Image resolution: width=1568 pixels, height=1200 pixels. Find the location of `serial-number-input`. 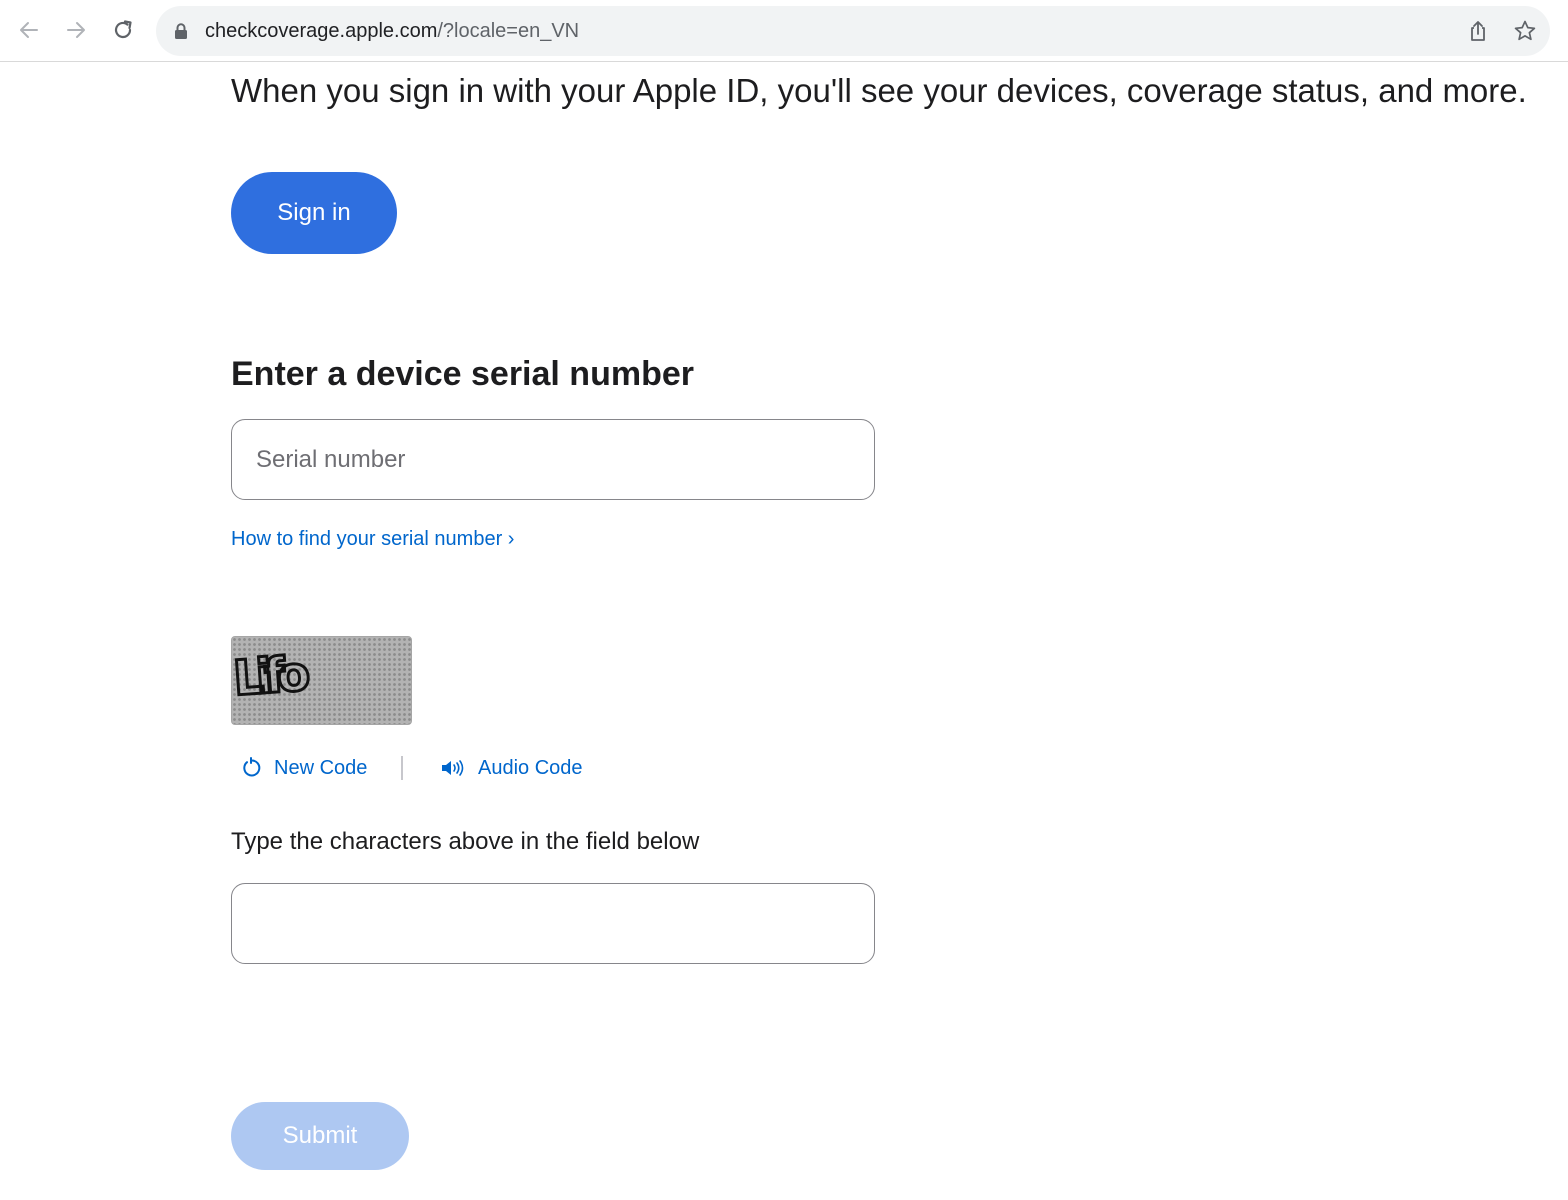

serial-number-input is located at coordinates (553, 459).